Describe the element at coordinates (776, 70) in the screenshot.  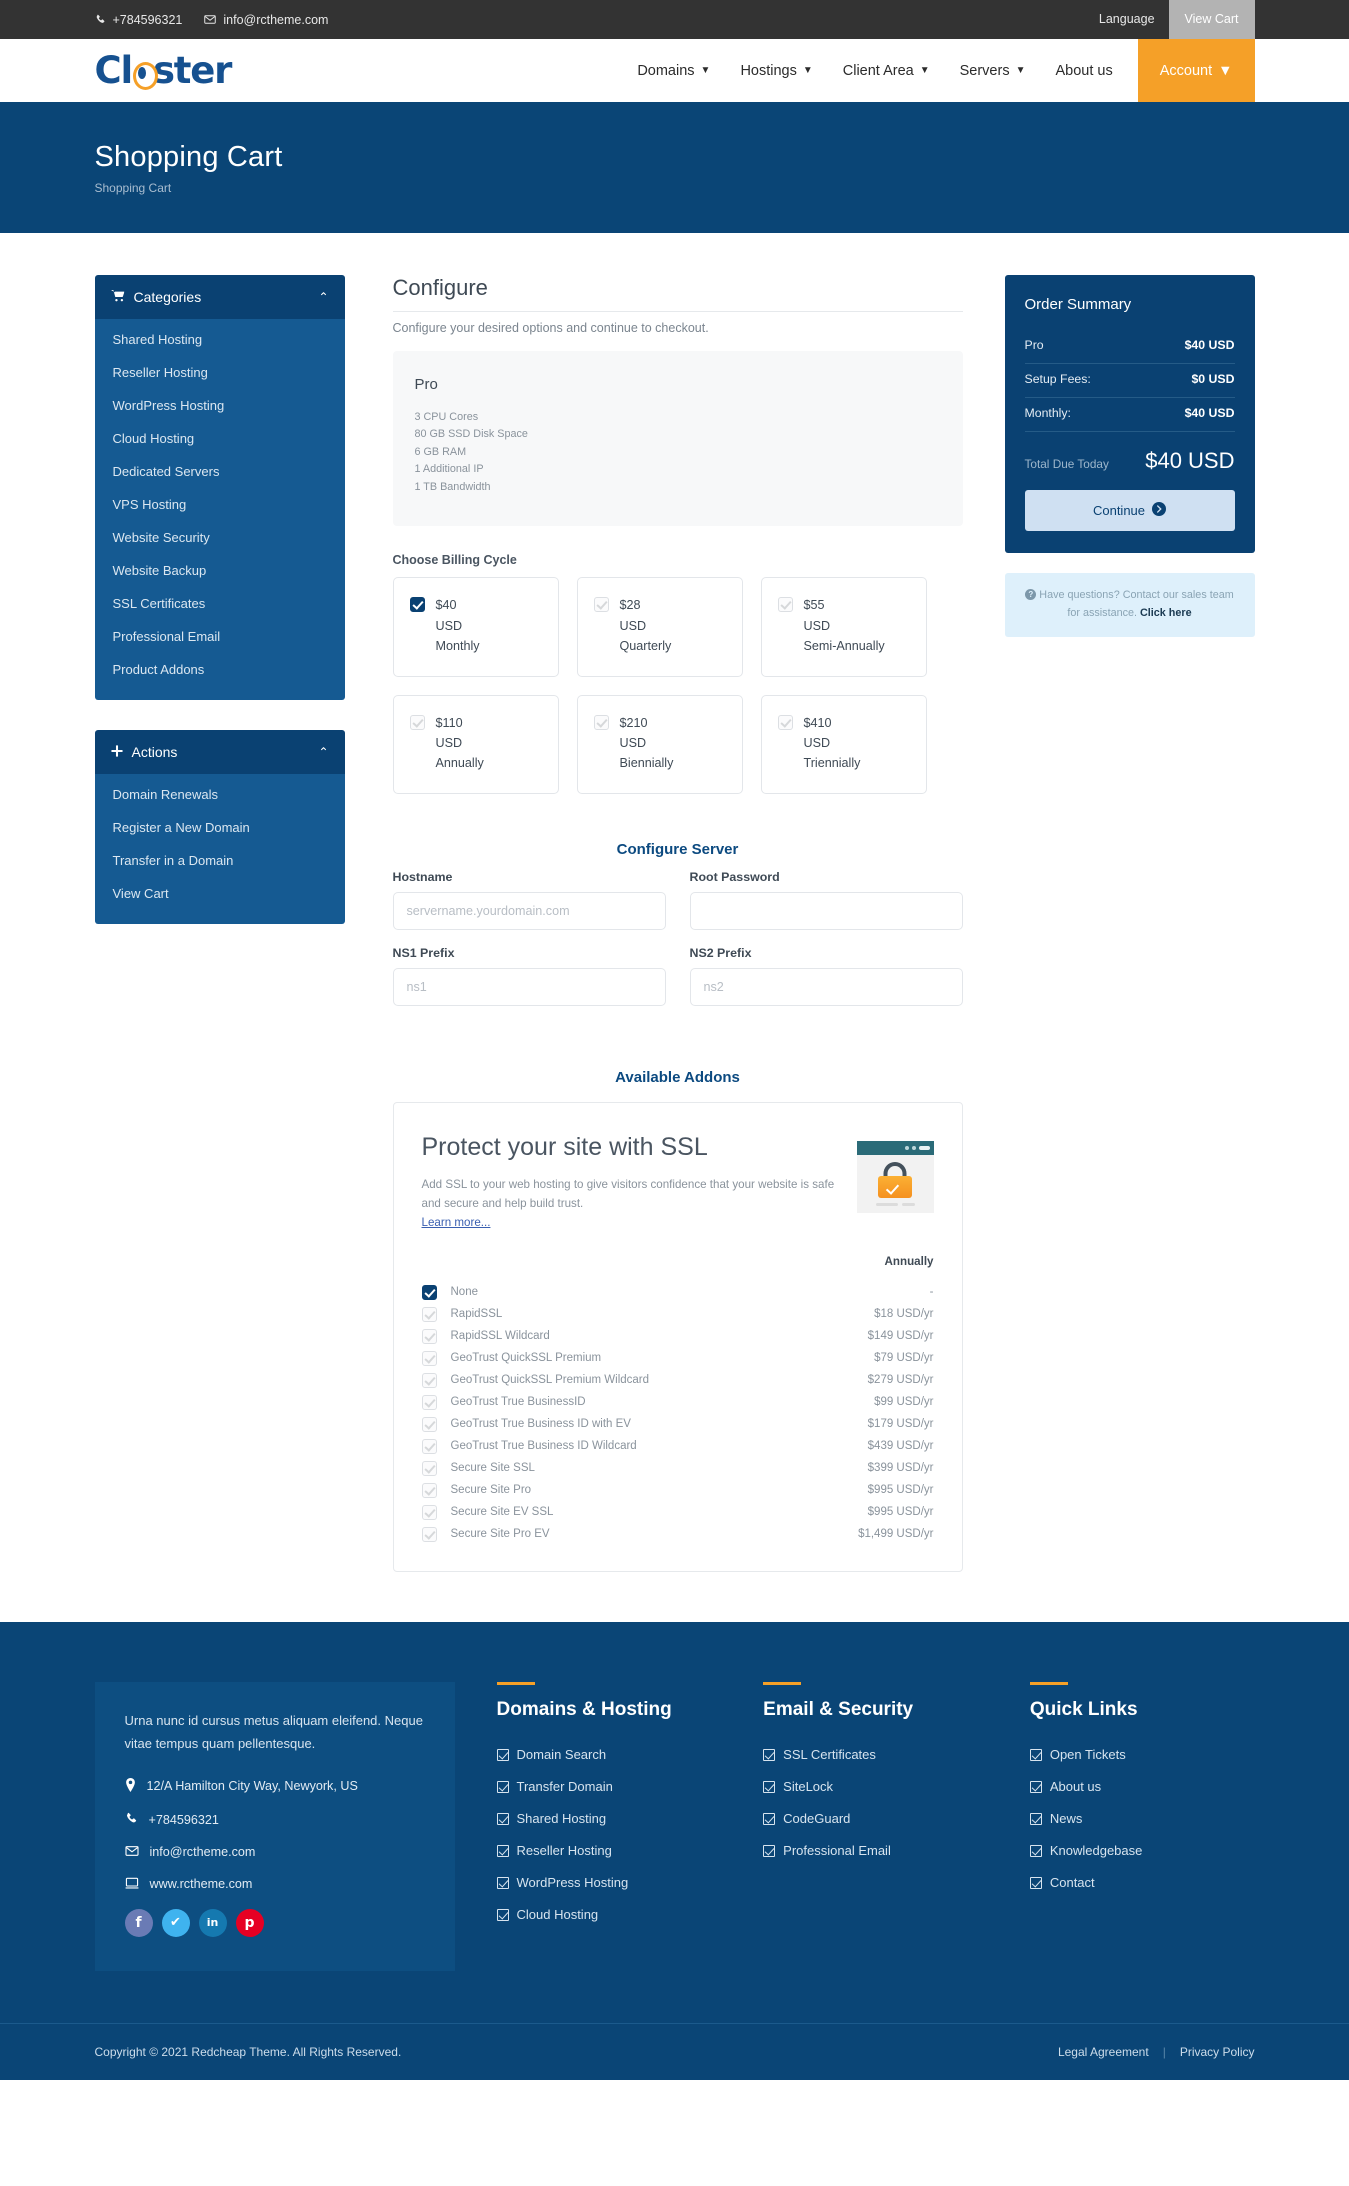
I see `nav-item-hostings: Hostings ▼` at that location.